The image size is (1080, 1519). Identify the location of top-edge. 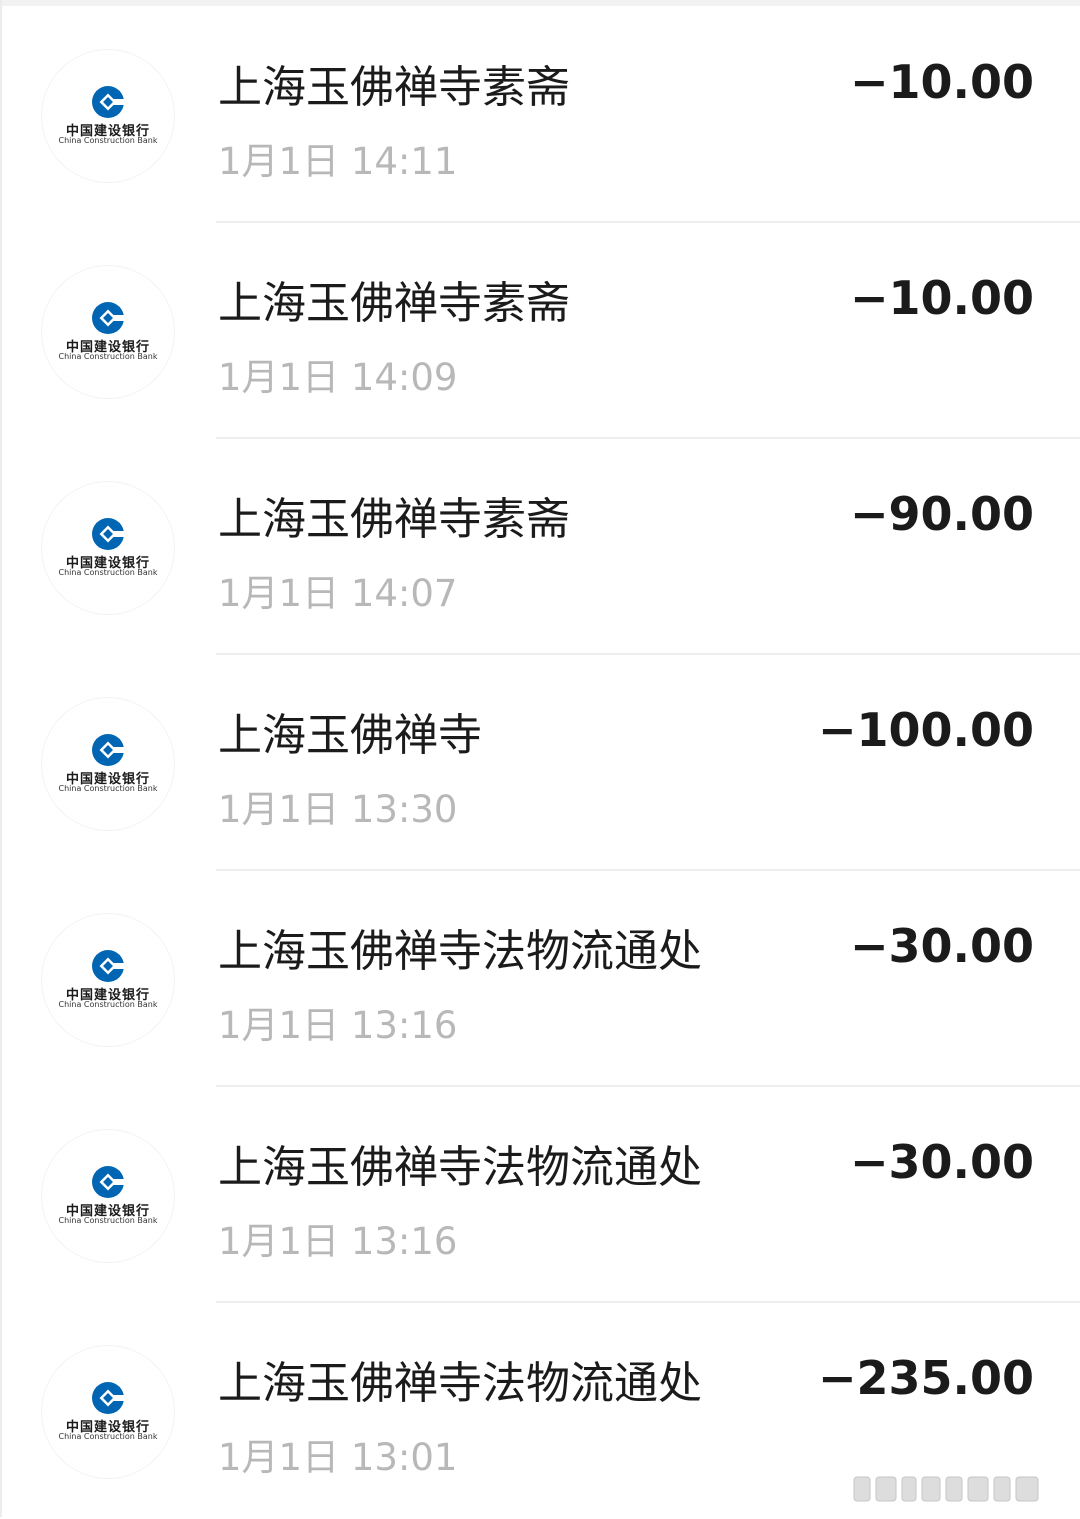
(540, 3).